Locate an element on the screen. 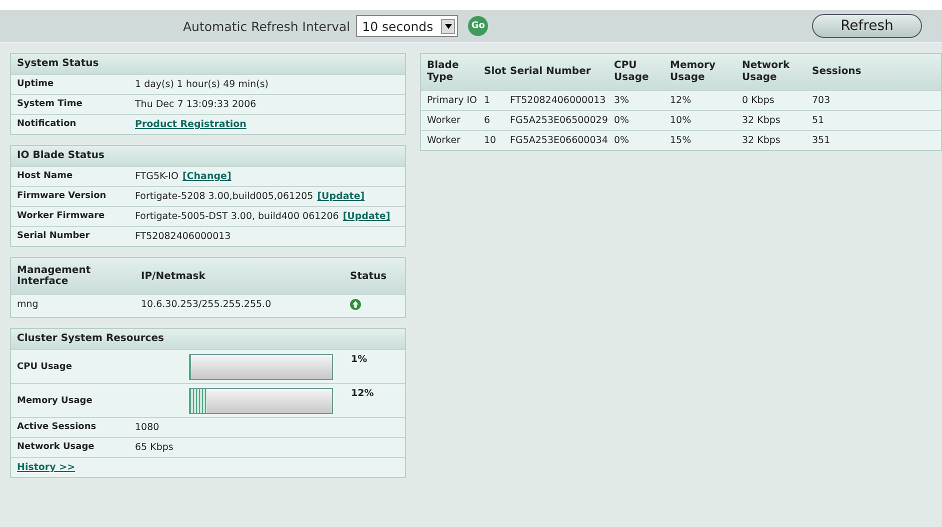 This screenshot has height=527, width=942. table-cell-text: 703 is located at coordinates (822, 100).